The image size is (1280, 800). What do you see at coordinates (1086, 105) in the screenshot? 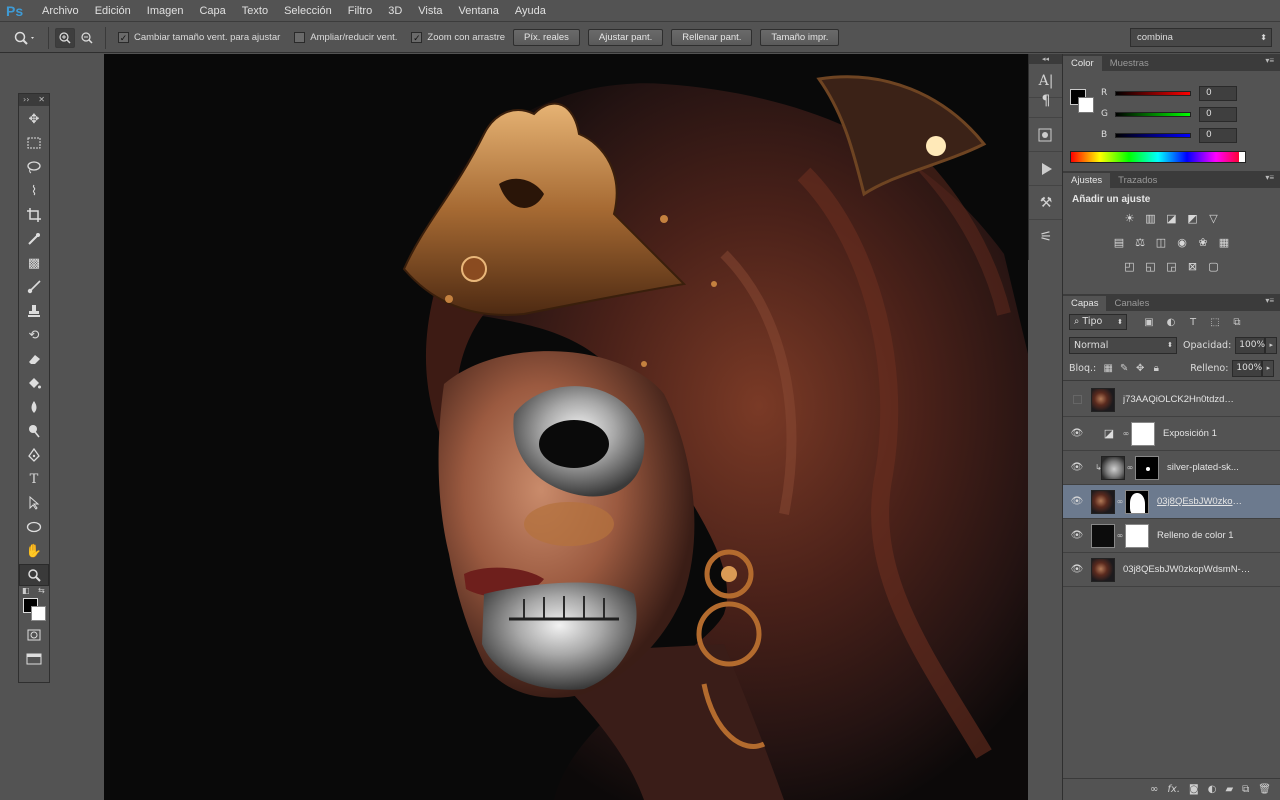
I see `color-background-swatch` at bounding box center [1086, 105].